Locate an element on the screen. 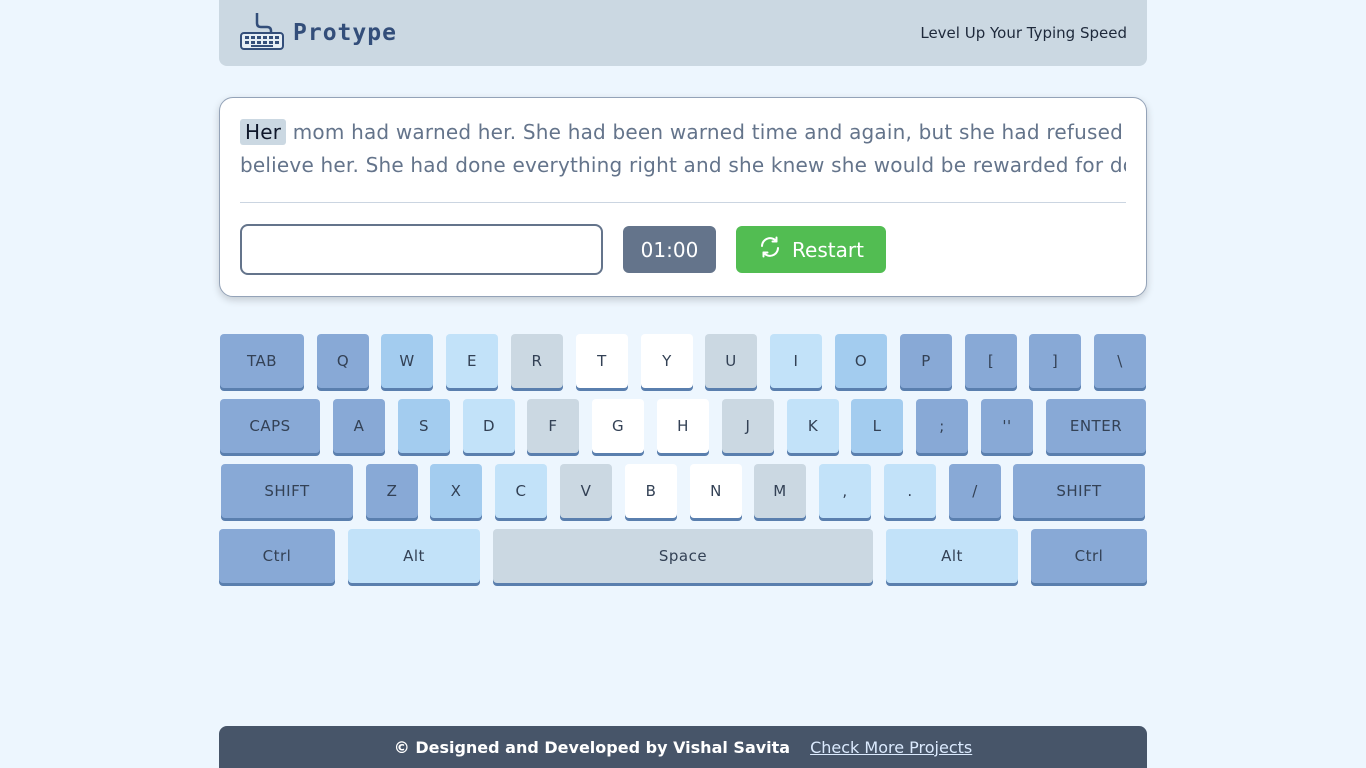 Image resolution: width=1366 pixels, height=768 pixels. keyboard-icon is located at coordinates (262, 33).